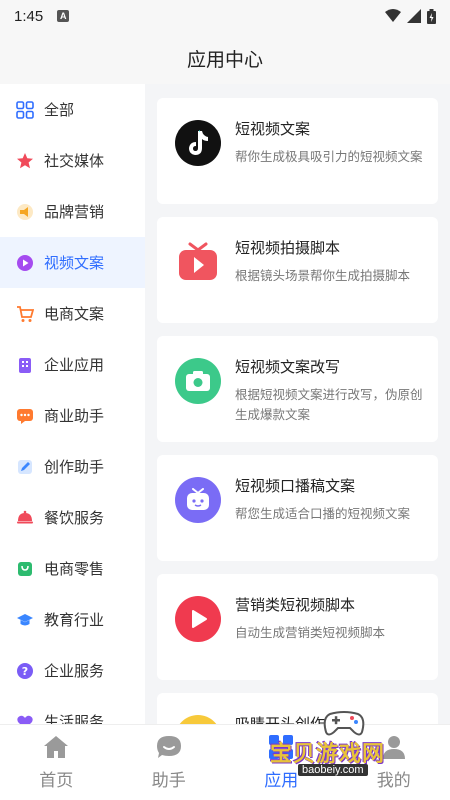 The image size is (450, 800). I want to click on sidebar-item-ecommerce-copy: 电商文案, so click(72, 313).